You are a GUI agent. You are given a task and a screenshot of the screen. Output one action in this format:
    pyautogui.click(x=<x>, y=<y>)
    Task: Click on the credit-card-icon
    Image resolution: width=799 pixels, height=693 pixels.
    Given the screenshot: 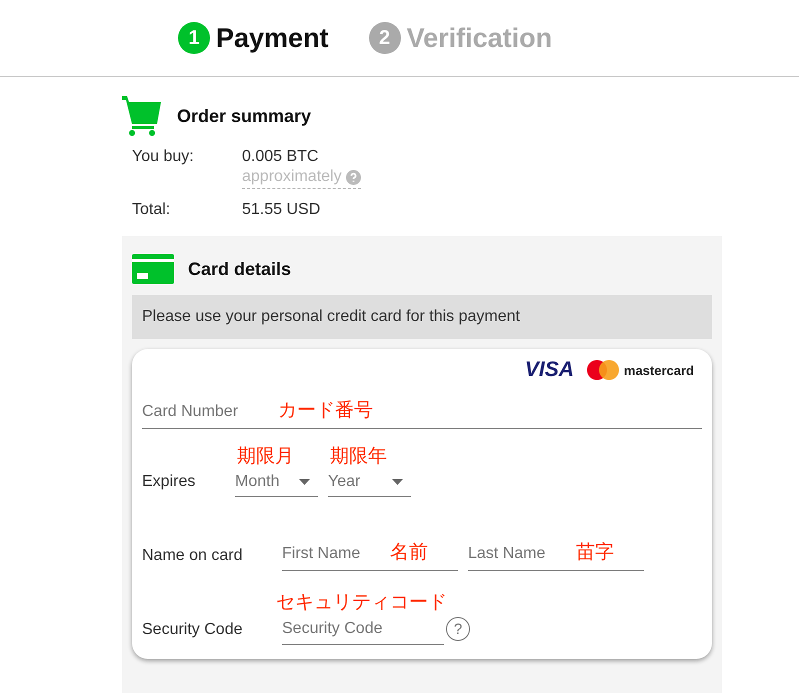 What is the action you would take?
    pyautogui.click(x=153, y=269)
    